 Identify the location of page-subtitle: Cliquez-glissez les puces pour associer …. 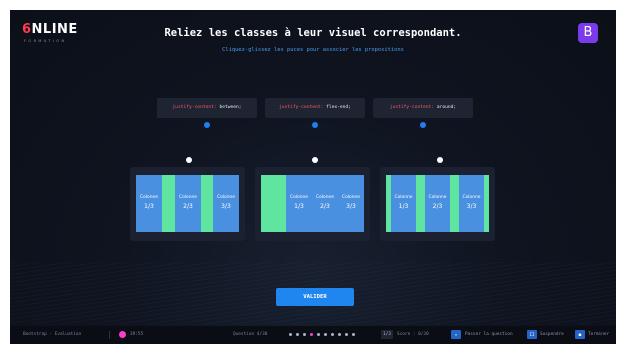
(313, 50).